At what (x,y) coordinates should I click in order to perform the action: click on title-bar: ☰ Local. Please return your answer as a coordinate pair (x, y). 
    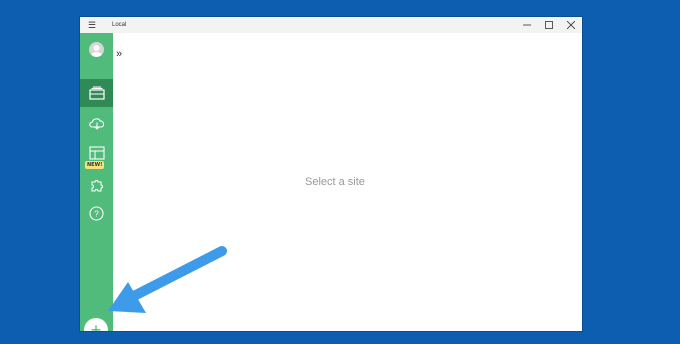
    Looking at the image, I should click on (331, 25).